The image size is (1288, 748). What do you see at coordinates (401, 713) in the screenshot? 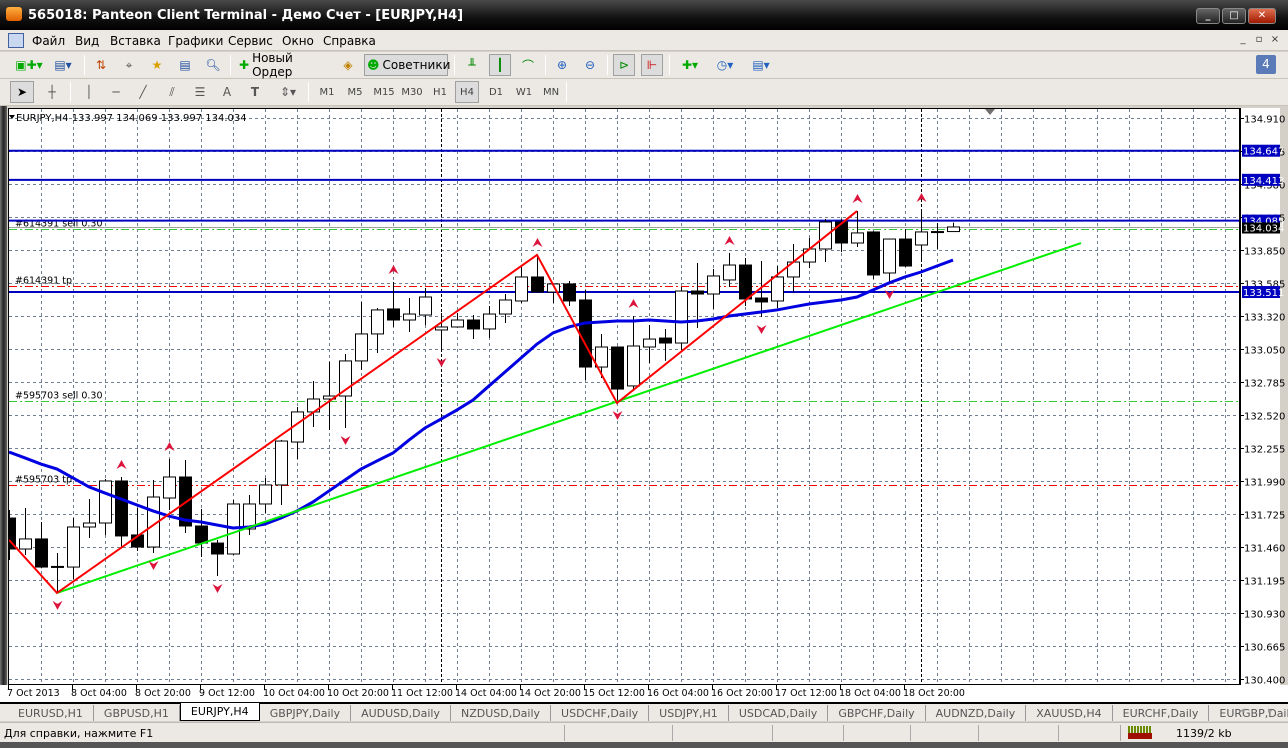
I see `chart-tab: AUDUSD,Daily` at bounding box center [401, 713].